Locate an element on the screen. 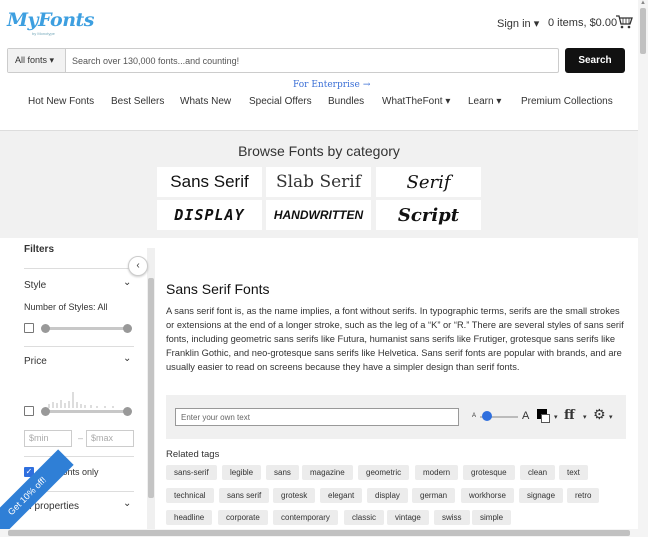  tag: workhorse is located at coordinates (487, 495).